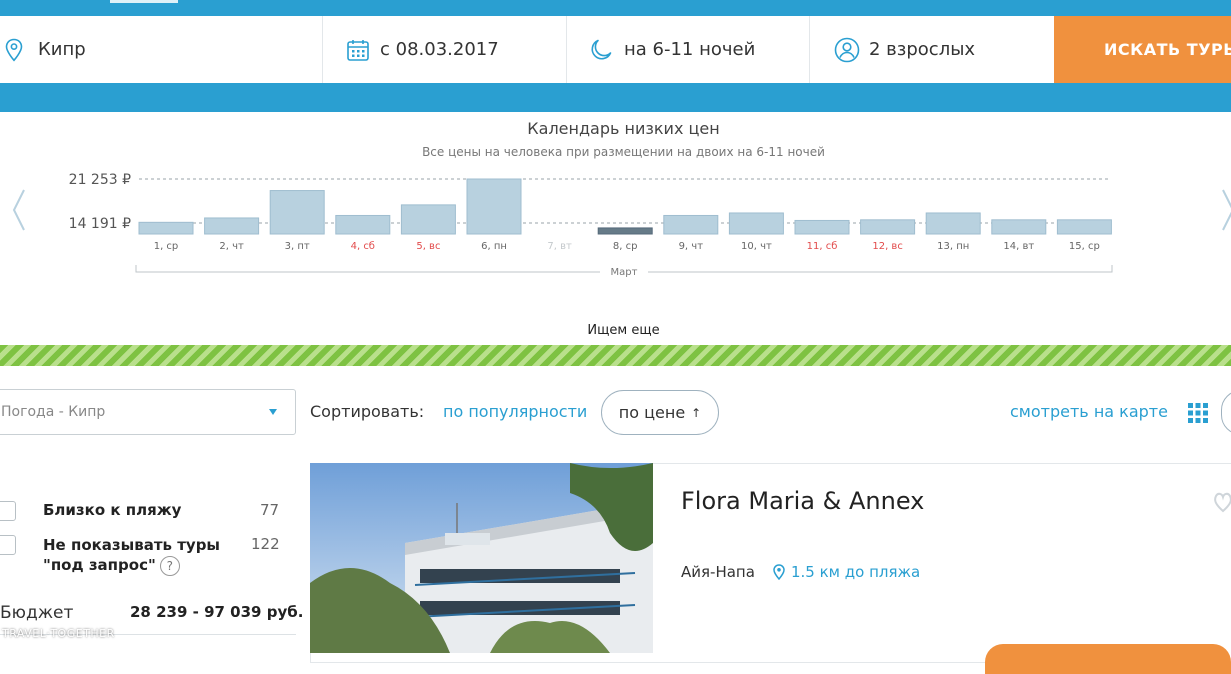 This screenshot has height=674, width=1231. I want to click on beach-distance-label: 1.5 км до пляжа, so click(856, 572).